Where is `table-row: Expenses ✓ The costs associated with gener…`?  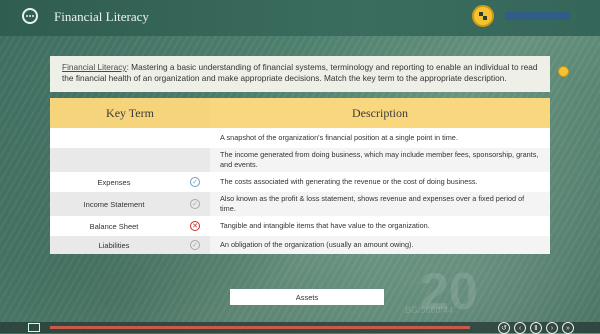
table-row: Expenses ✓ The costs associated with gener… is located at coordinates (300, 181).